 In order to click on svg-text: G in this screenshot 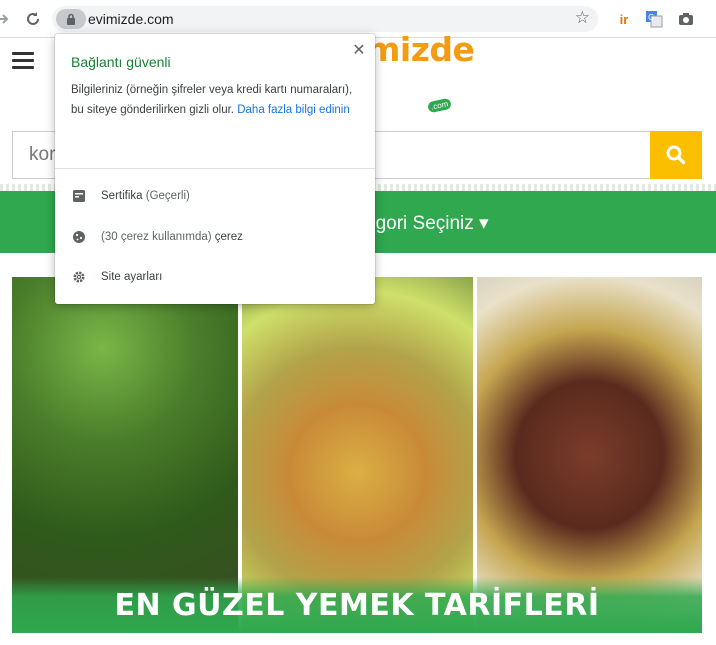, I will do `click(651, 17)`.